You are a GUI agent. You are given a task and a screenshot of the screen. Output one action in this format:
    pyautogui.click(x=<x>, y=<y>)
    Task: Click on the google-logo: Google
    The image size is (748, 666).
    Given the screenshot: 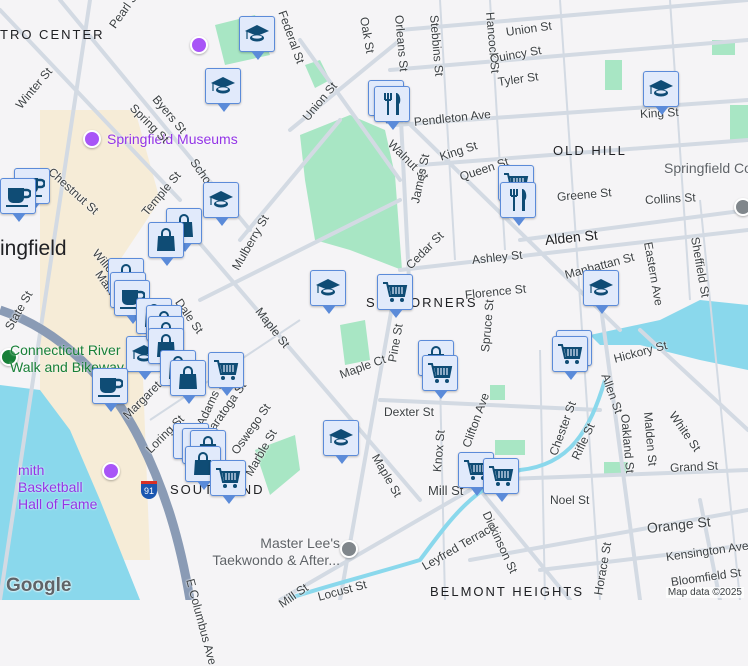 What is the action you would take?
    pyautogui.click(x=39, y=585)
    